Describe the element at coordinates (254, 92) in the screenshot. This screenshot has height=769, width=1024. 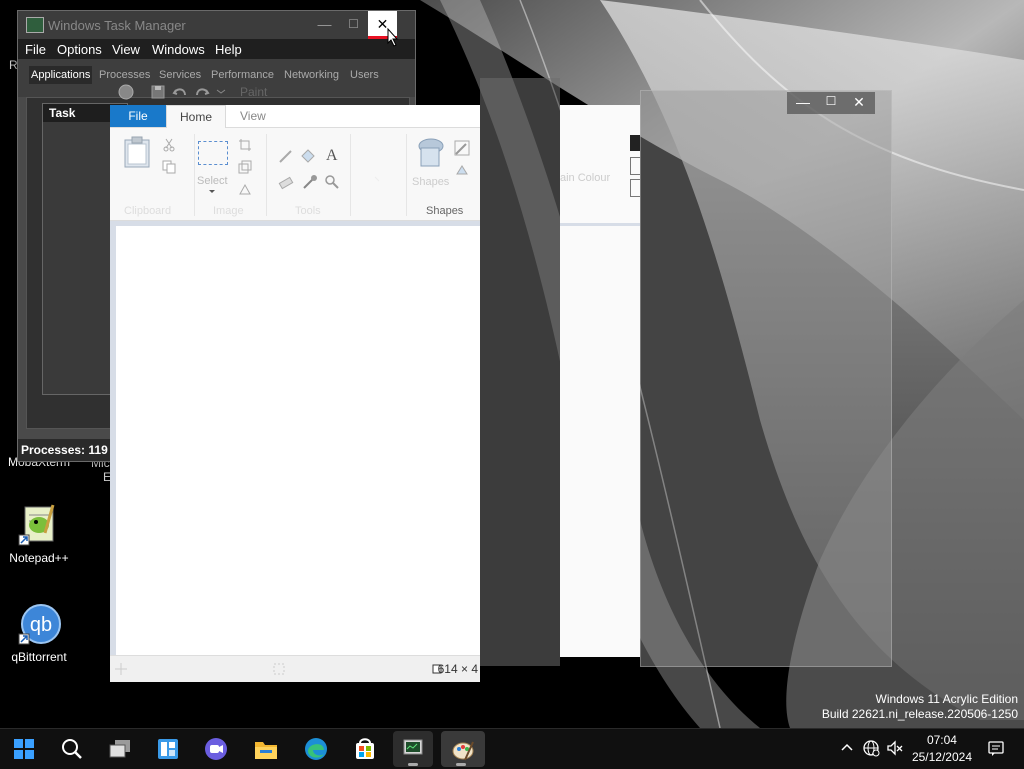
I see `paint-window-title: Paint` at that location.